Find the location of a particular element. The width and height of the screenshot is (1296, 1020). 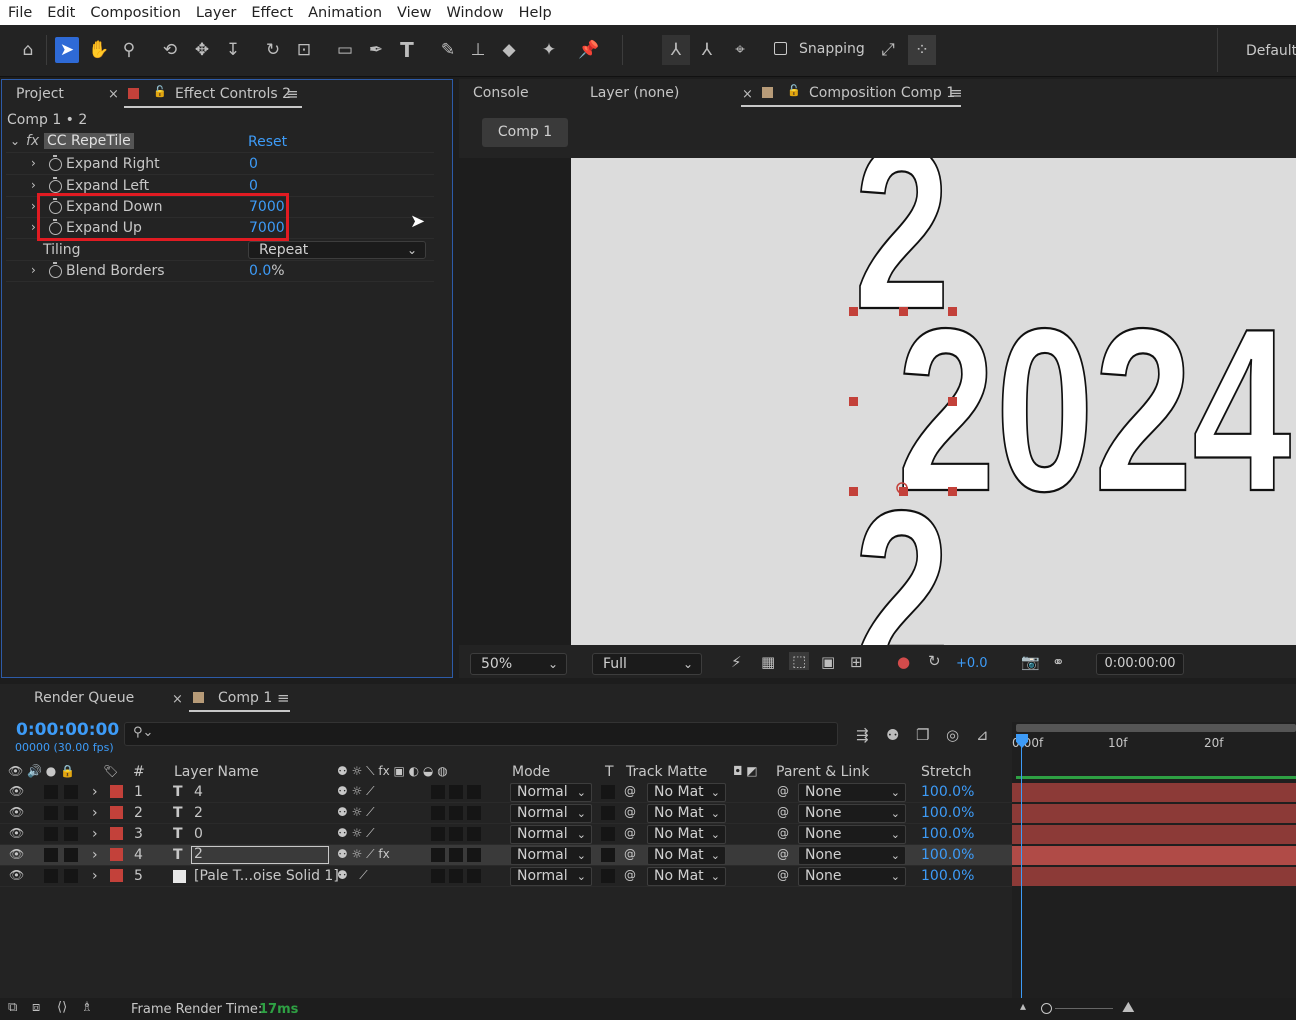

layer-switches: ⚉ ⟋ is located at coordinates (352, 875).